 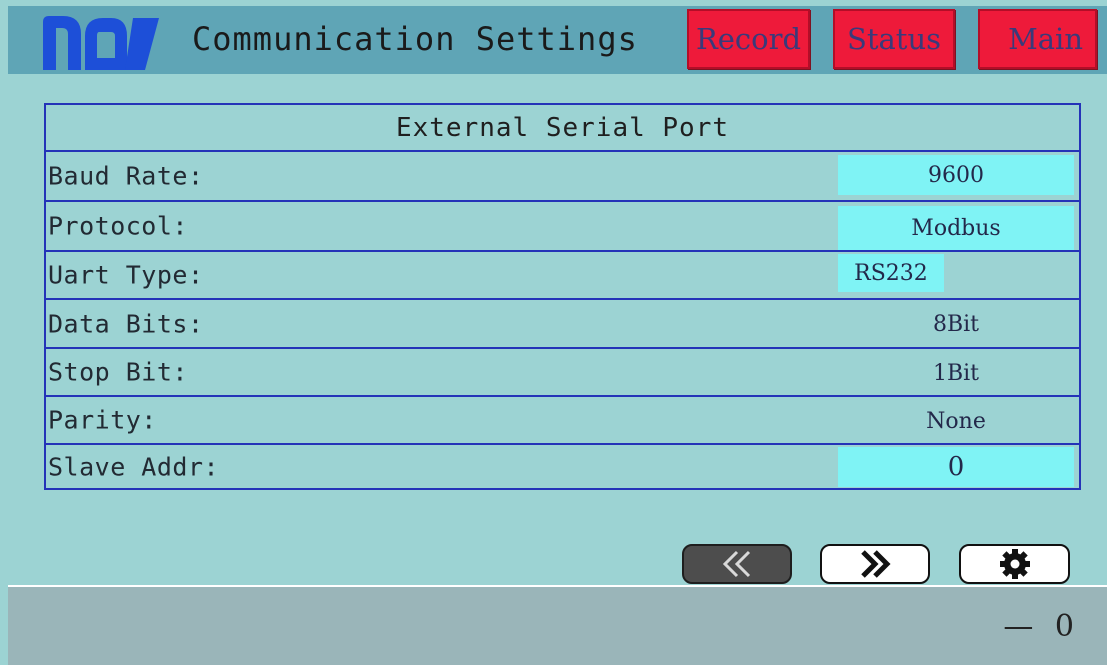 I want to click on row-baud-rate: Baud Rate: 9600, so click(x=562, y=177).